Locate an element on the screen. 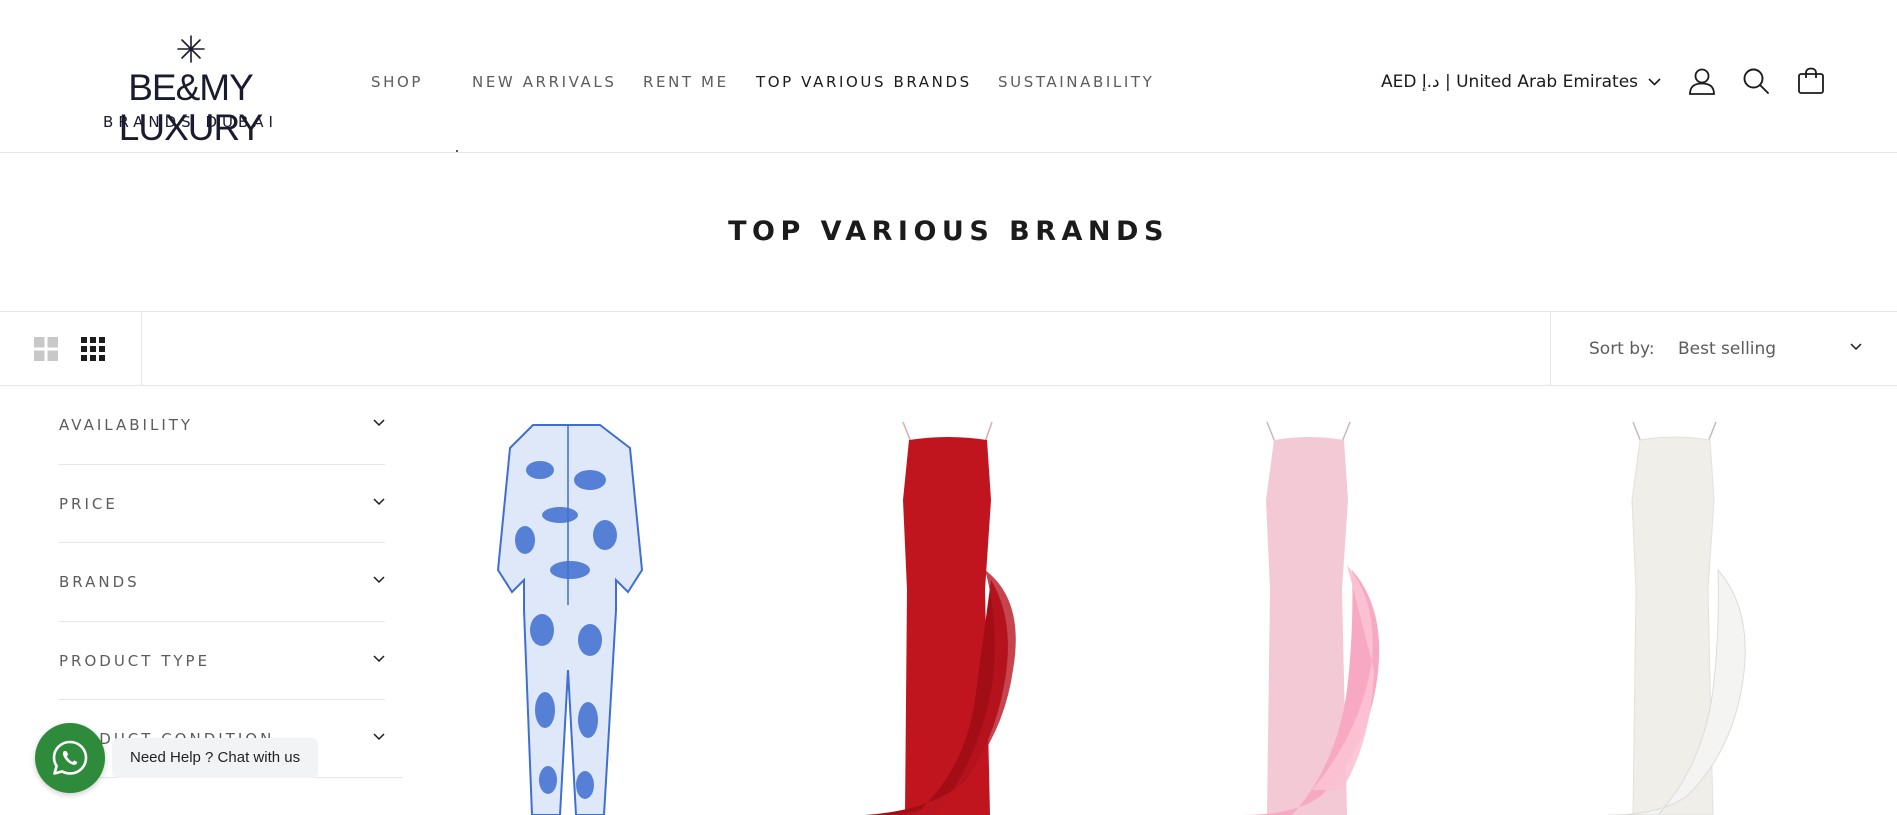  logo-main-text: BE&MY LUXURY is located at coordinates (190, 107).